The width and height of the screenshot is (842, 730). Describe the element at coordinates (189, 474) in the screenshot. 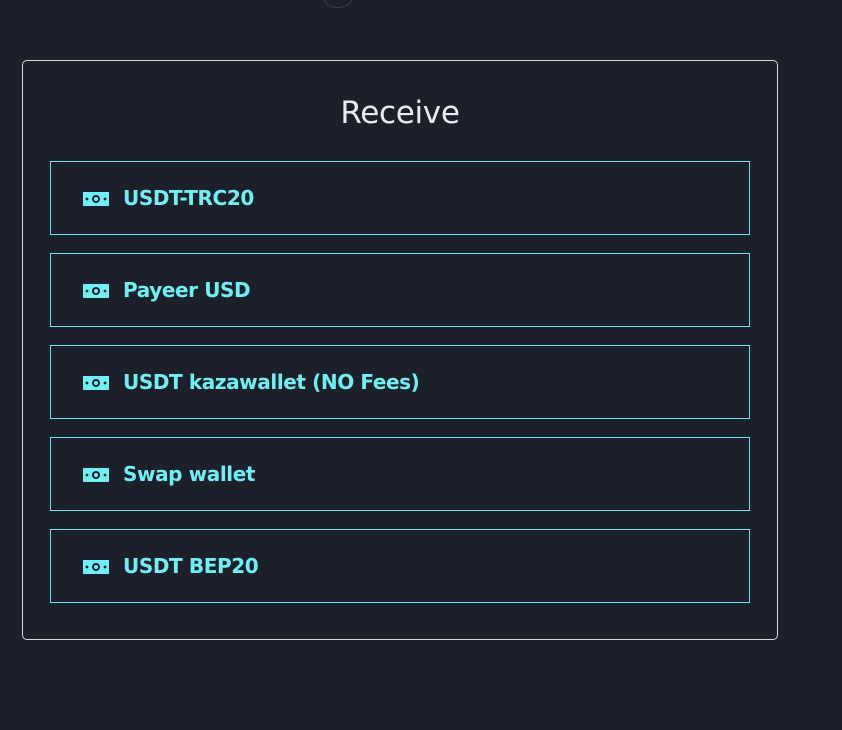

I see `payment-method-label: Swap wallet` at that location.